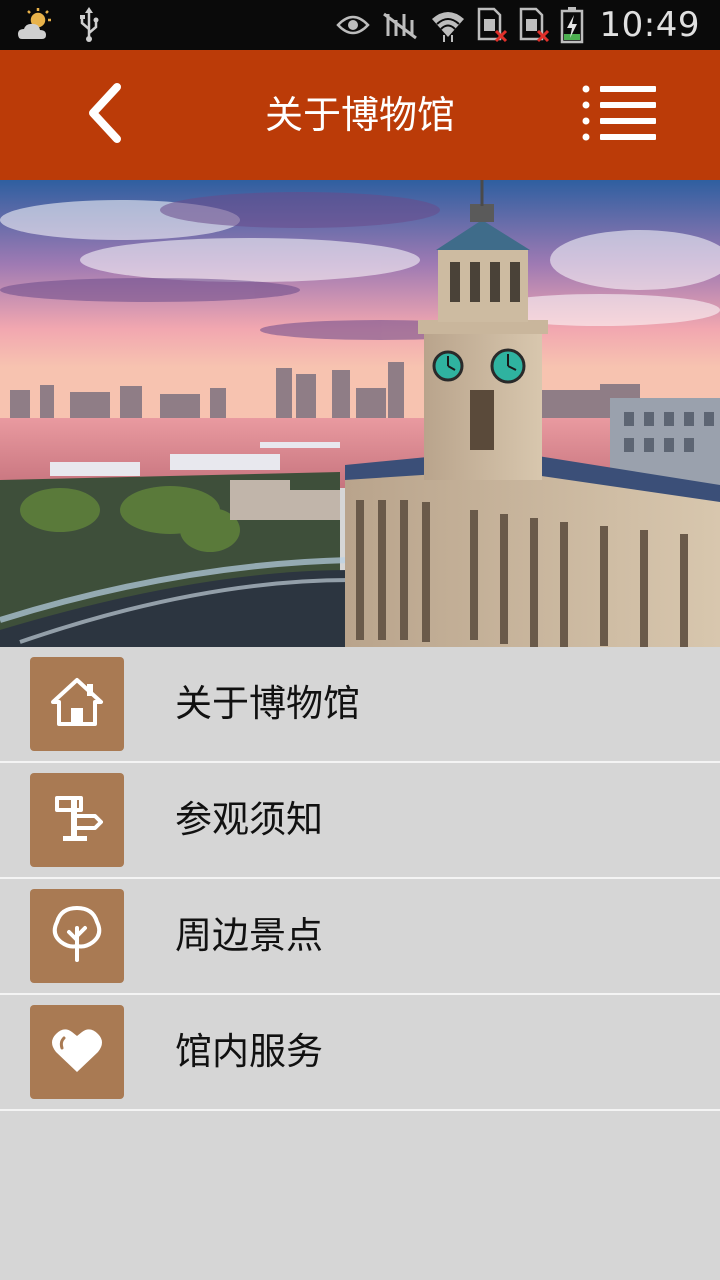 This screenshot has width=720, height=1280. I want to click on back-button, so click(105, 115).